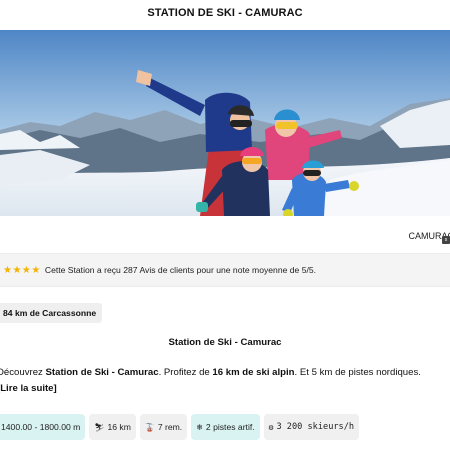  What do you see at coordinates (119, 427) in the screenshot?
I see `alpine-km-value: 16 km` at bounding box center [119, 427].